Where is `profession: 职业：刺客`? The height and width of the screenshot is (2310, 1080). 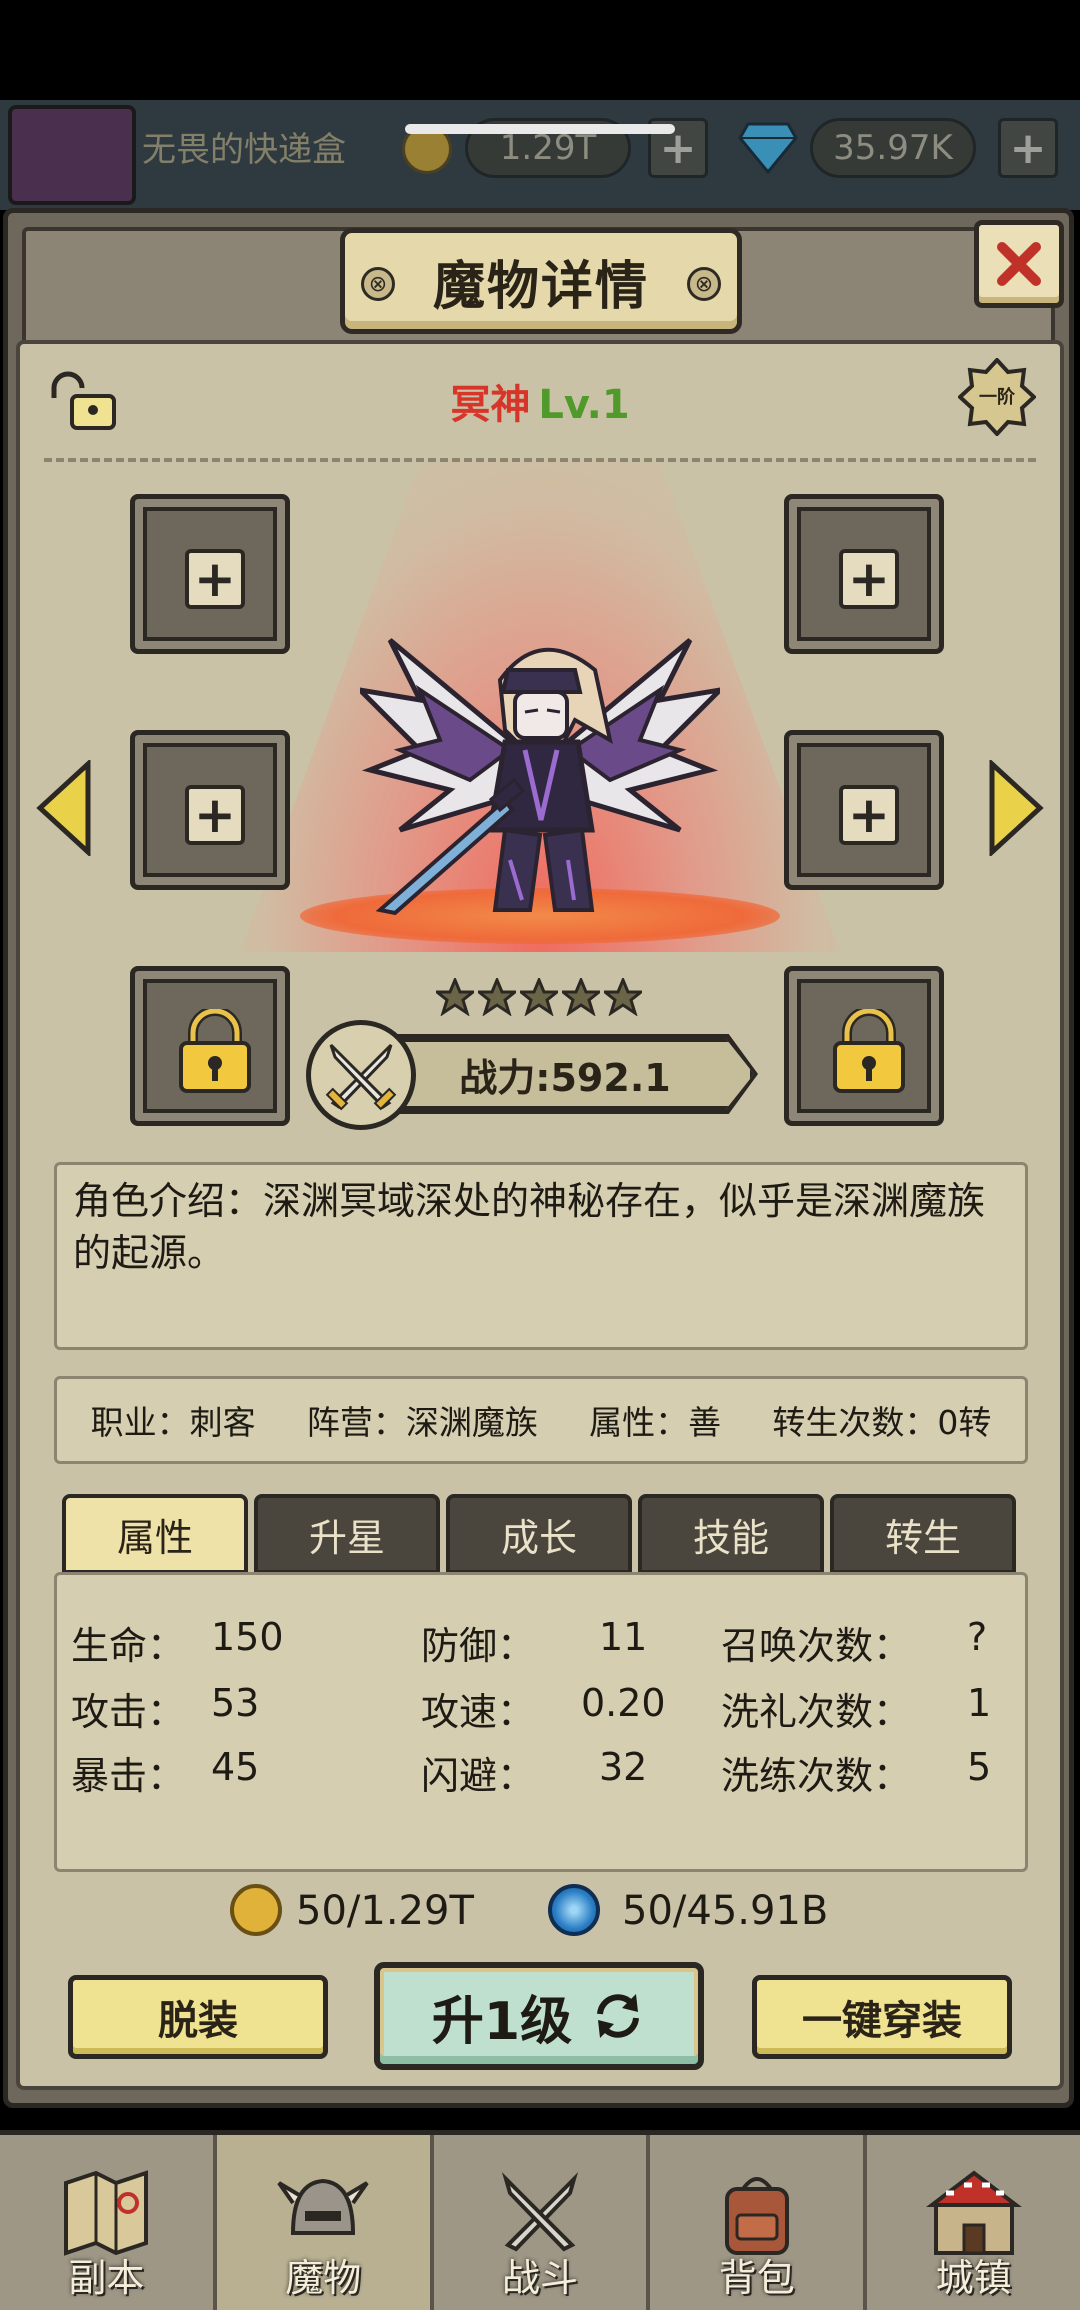 profession: 职业：刺客 is located at coordinates (173, 1422).